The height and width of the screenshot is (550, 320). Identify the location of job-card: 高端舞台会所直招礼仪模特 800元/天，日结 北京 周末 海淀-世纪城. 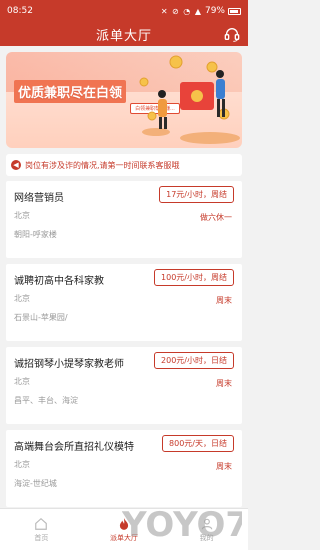
(124, 468).